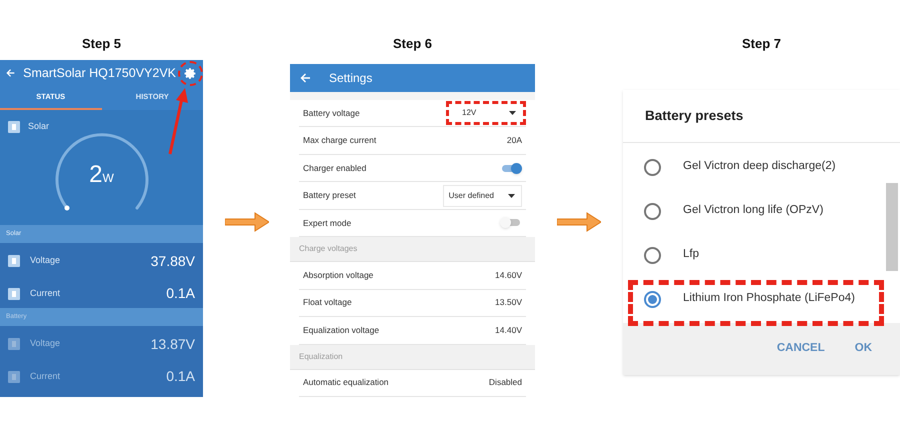 Image resolution: width=900 pixels, height=427 pixels. Describe the element at coordinates (508, 303) in the screenshot. I see `setting-value: 13.50V` at that location.